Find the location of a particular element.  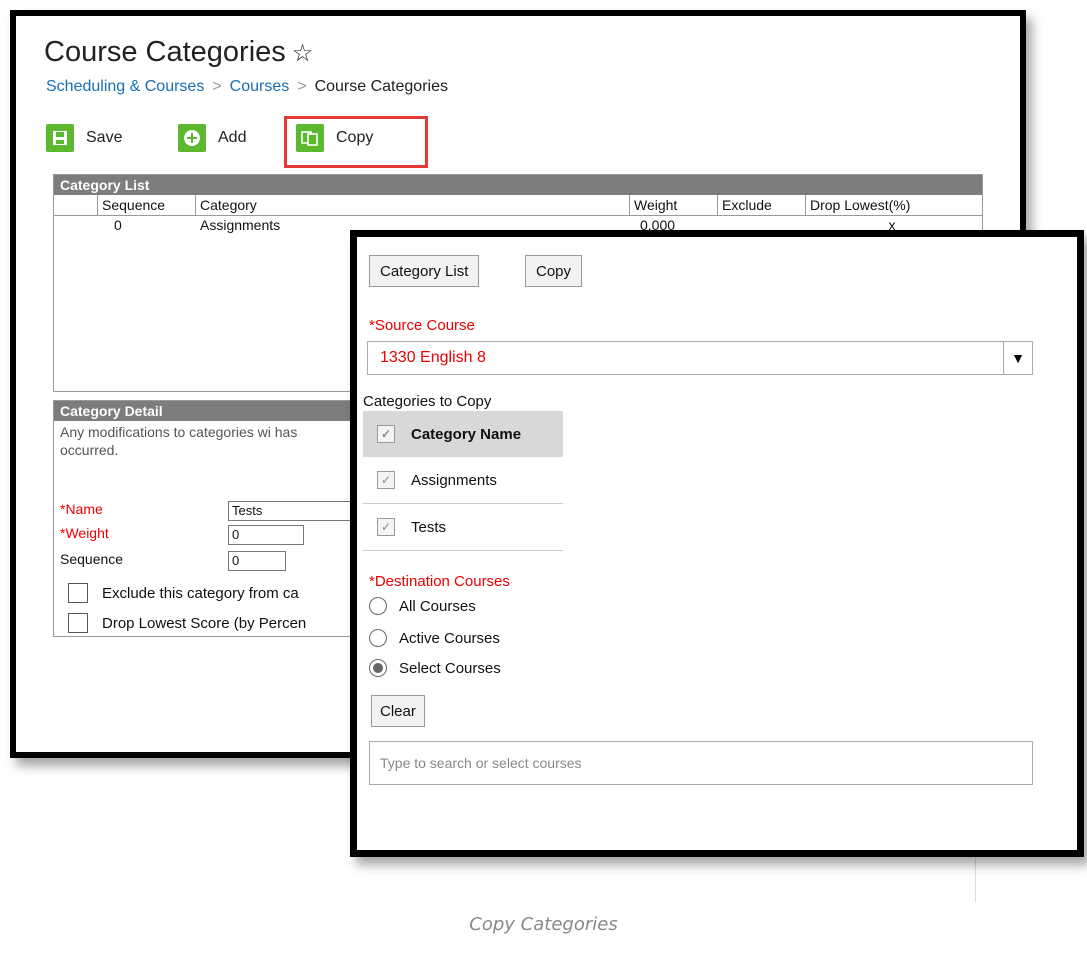

name-label: *Name is located at coordinates (81, 509).